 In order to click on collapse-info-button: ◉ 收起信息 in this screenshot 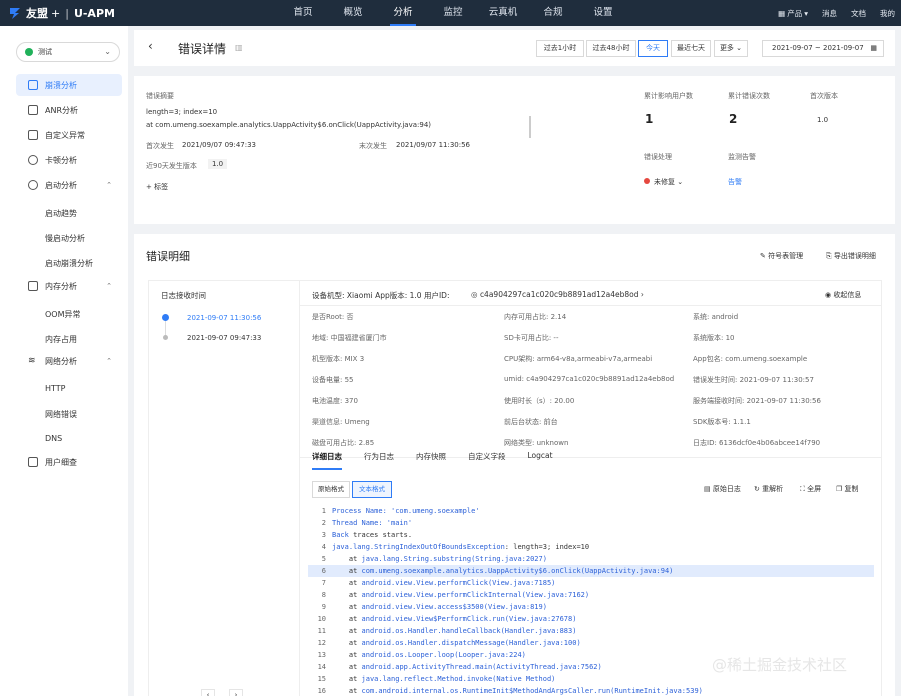, I will do `click(843, 295)`.